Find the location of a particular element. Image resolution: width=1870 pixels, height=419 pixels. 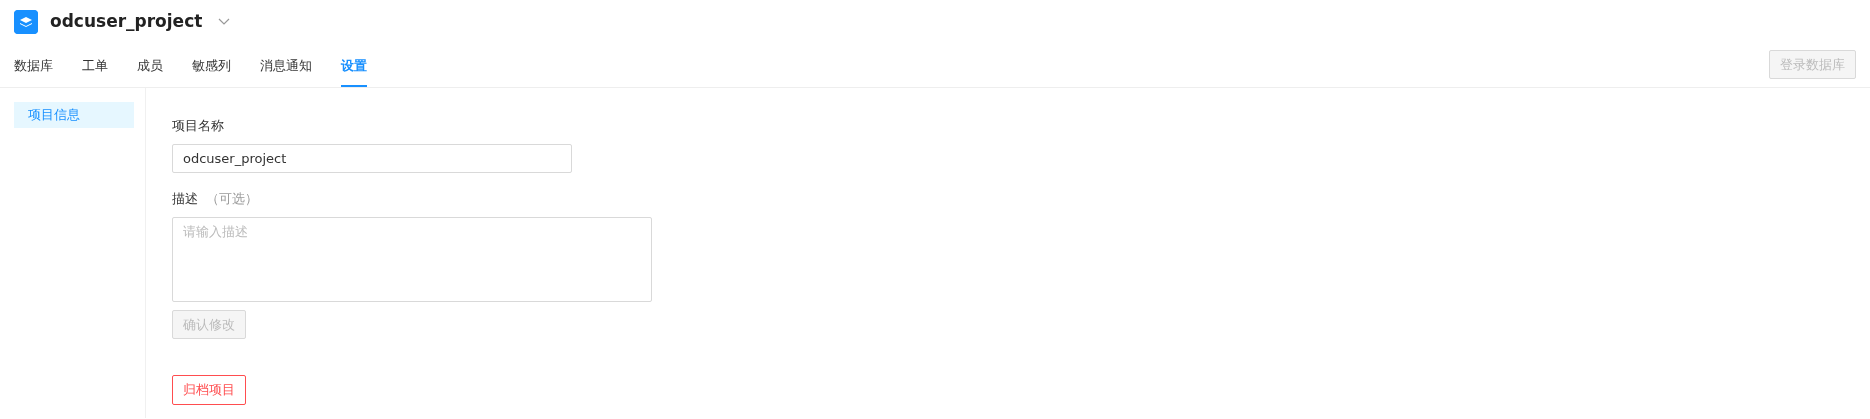

project-name-field: odcuser_project is located at coordinates (372, 158).